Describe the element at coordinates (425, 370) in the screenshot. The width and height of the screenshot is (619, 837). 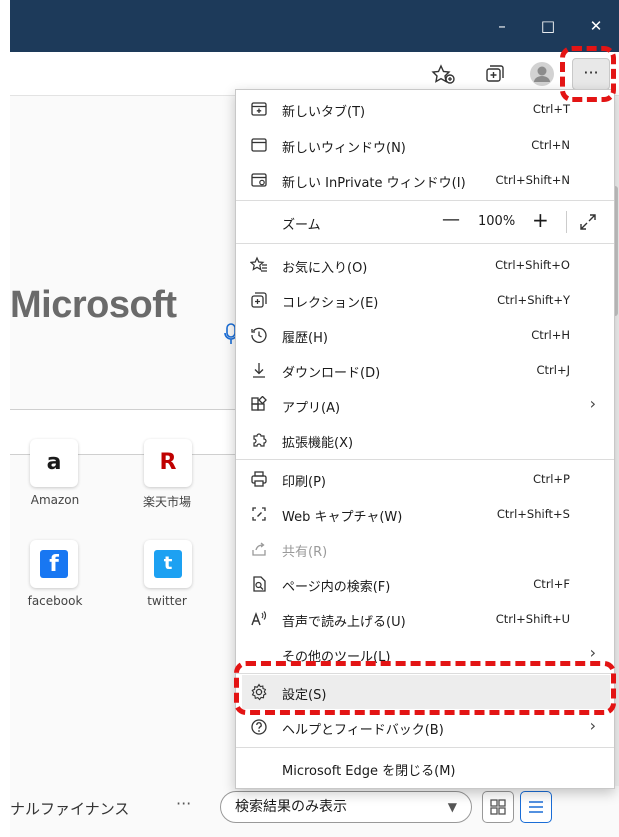
I see `menu-item-downloads: ダウンロード(D) Ctrl+J` at that location.